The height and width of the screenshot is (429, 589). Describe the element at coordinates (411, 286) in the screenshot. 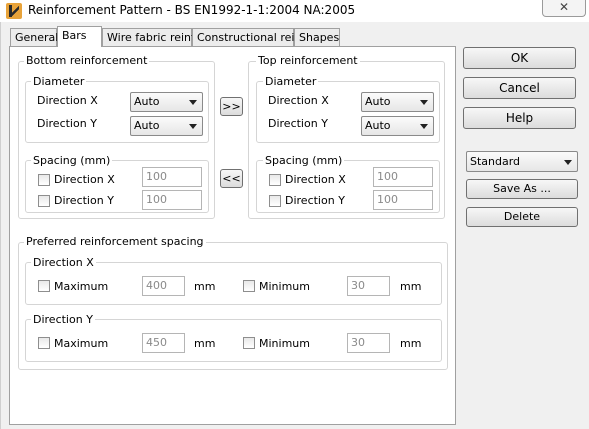

I see `preferred-x-min-unit: mm` at that location.